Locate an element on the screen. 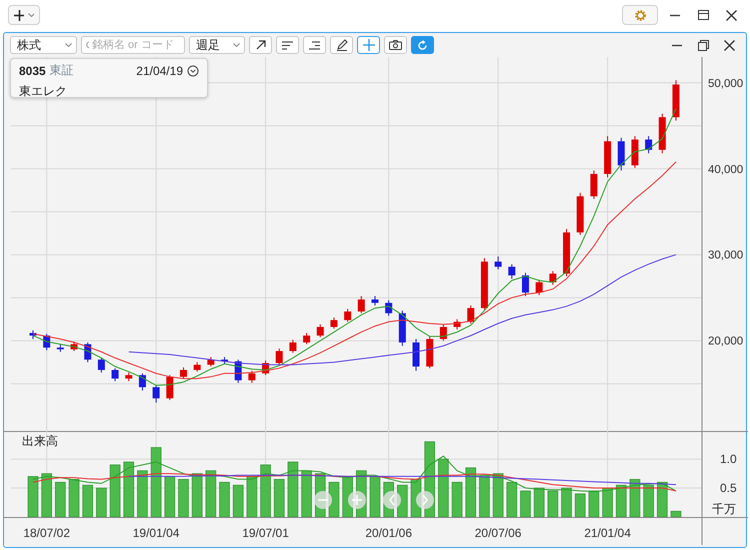  axis-label: 40,000 is located at coordinates (726, 170).